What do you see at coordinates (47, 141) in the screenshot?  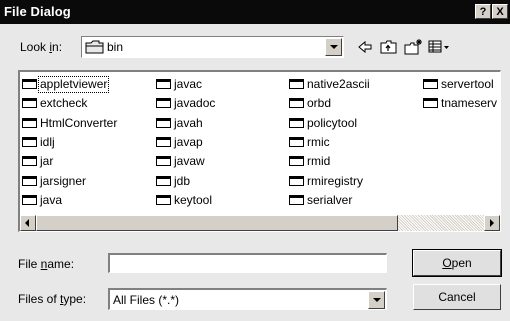 I see `file-name: idlj` at bounding box center [47, 141].